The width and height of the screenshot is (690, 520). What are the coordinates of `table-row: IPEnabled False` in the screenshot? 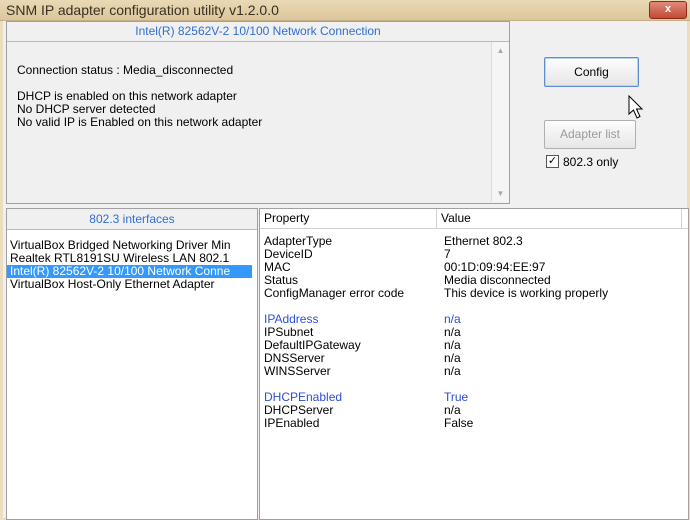 It's located at (474, 423).